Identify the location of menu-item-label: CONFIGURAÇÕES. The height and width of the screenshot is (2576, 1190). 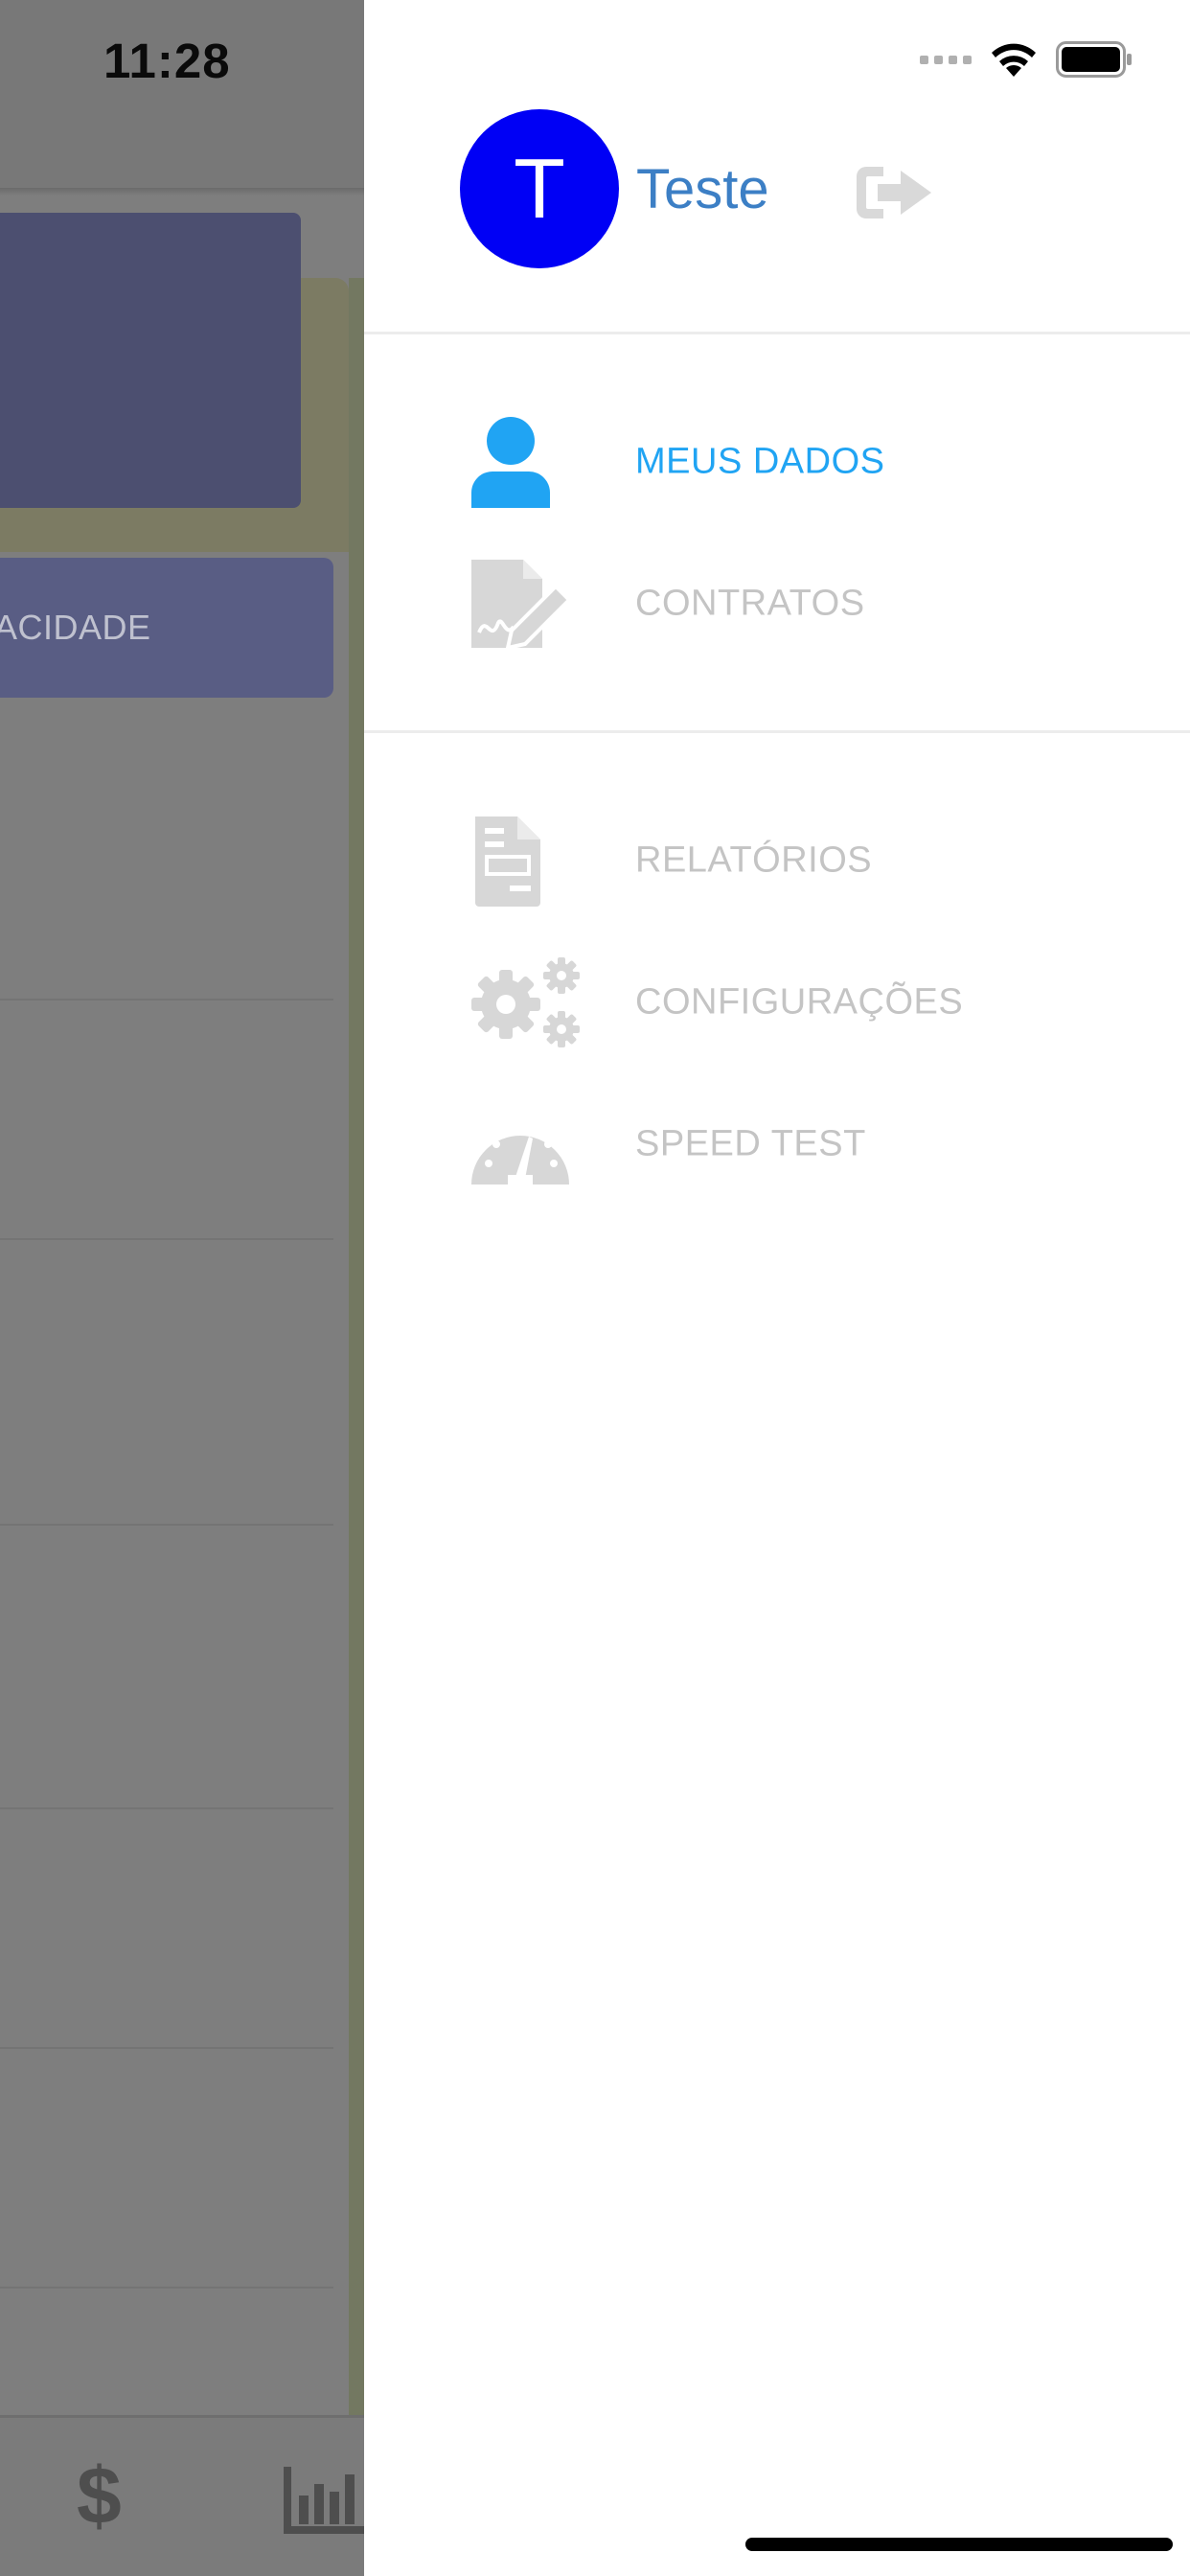
(800, 1002).